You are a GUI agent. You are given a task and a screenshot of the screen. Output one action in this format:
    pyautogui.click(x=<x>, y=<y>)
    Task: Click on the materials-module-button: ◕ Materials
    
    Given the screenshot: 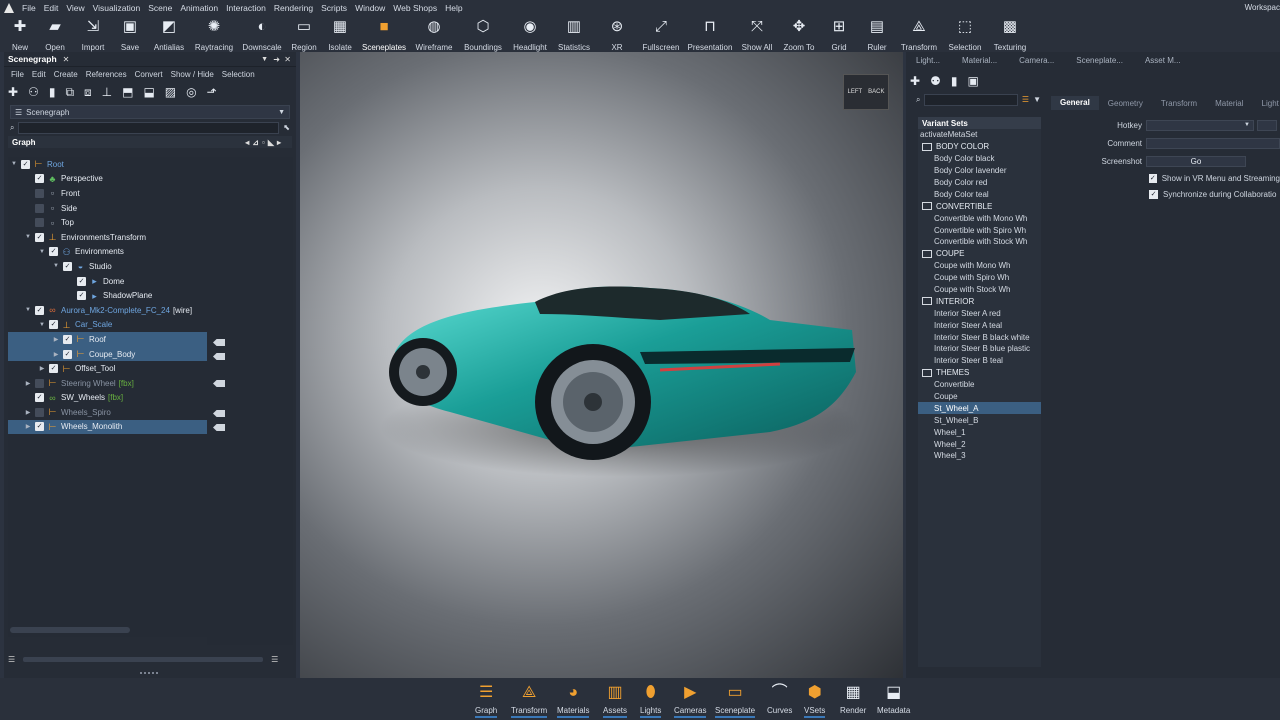 What is the action you would take?
    pyautogui.click(x=573, y=700)
    